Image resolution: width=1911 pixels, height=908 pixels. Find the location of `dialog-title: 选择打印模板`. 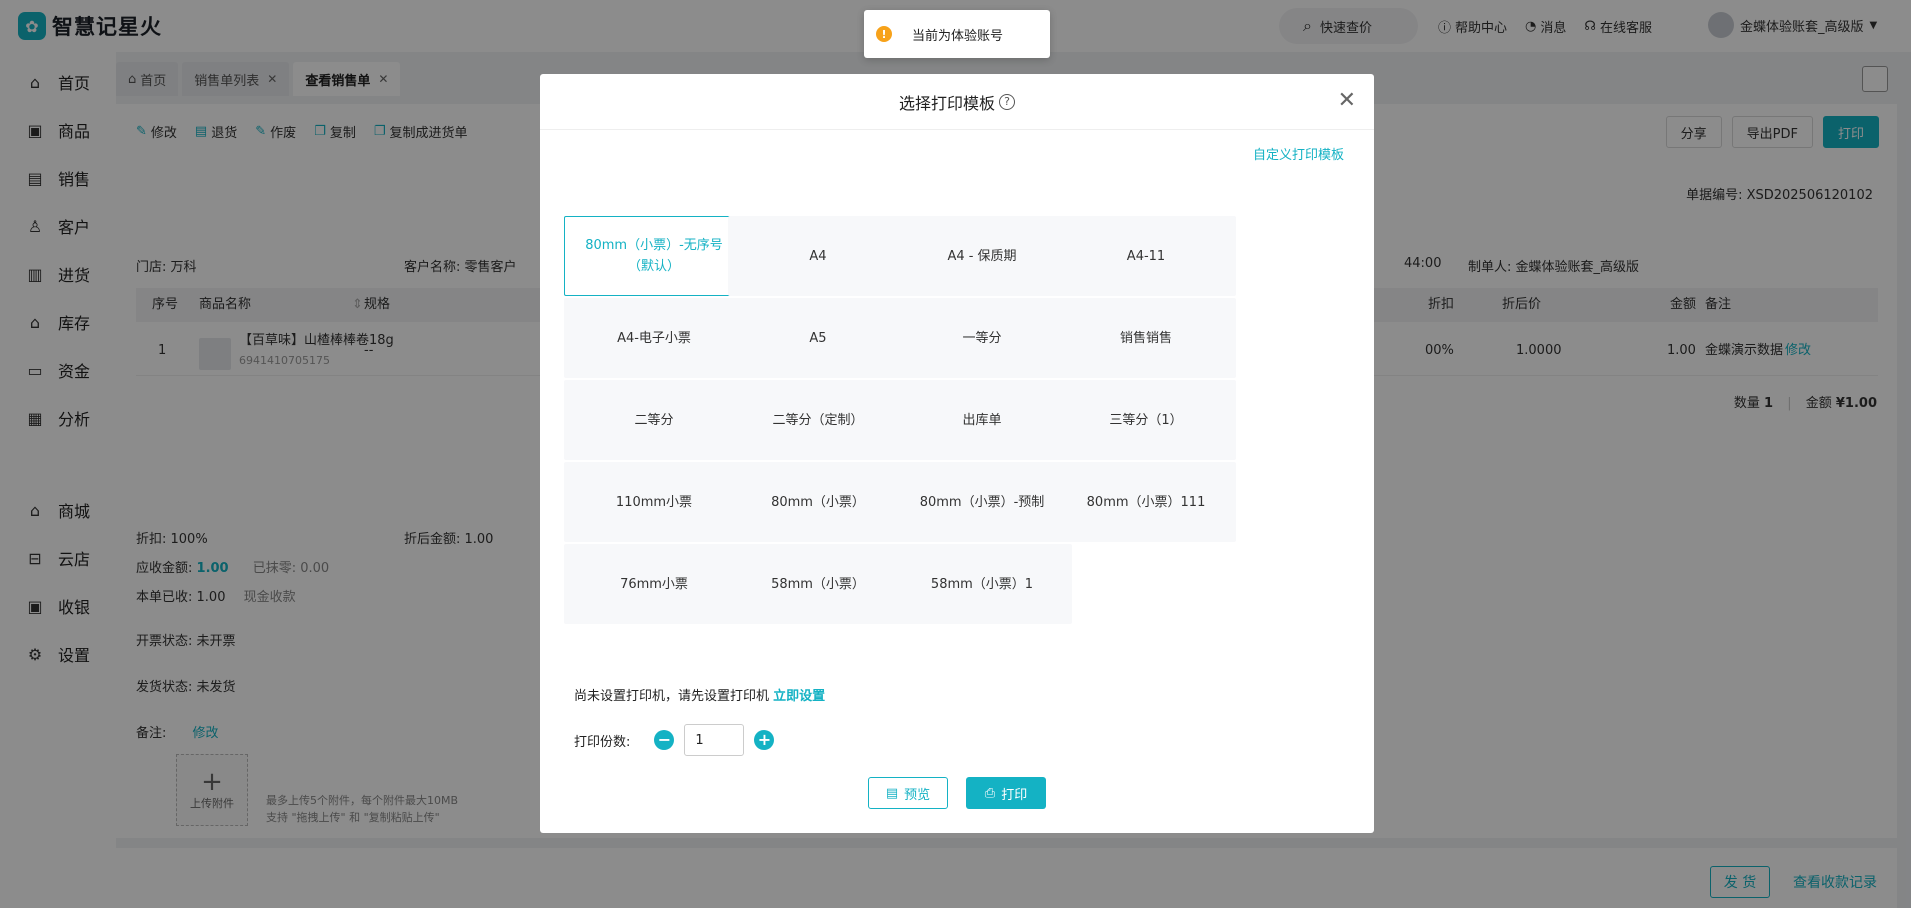

dialog-title: 选择打印模板 is located at coordinates (946, 103).